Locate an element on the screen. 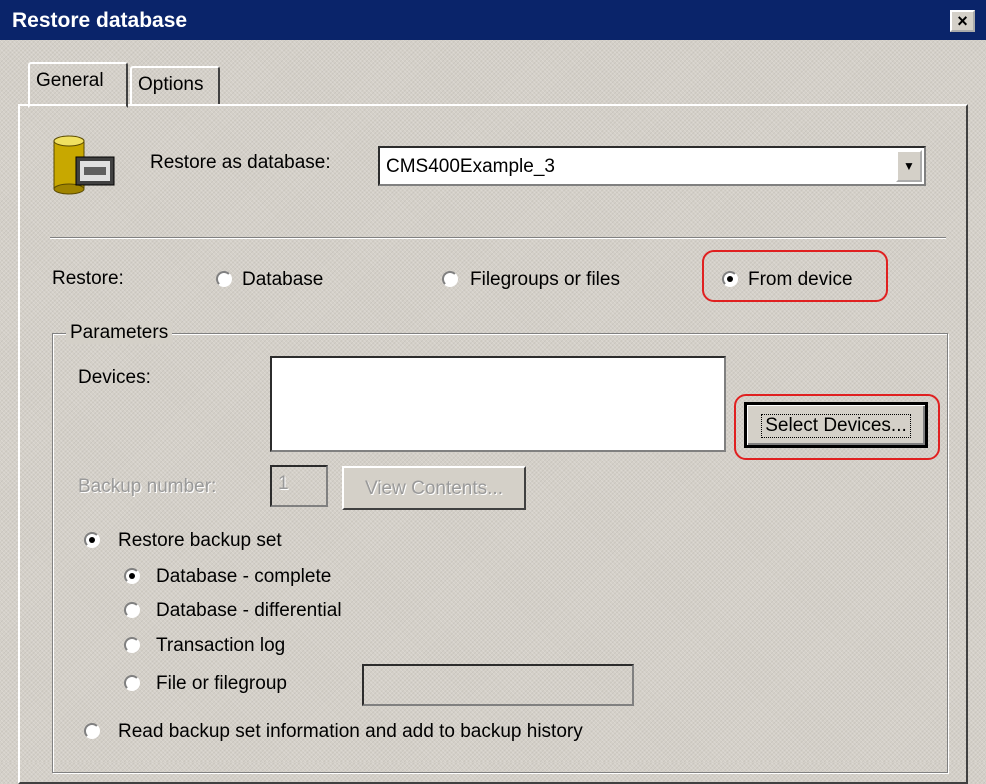 The width and height of the screenshot is (986, 784). restore-as-label: Restore as database: is located at coordinates (240, 162).